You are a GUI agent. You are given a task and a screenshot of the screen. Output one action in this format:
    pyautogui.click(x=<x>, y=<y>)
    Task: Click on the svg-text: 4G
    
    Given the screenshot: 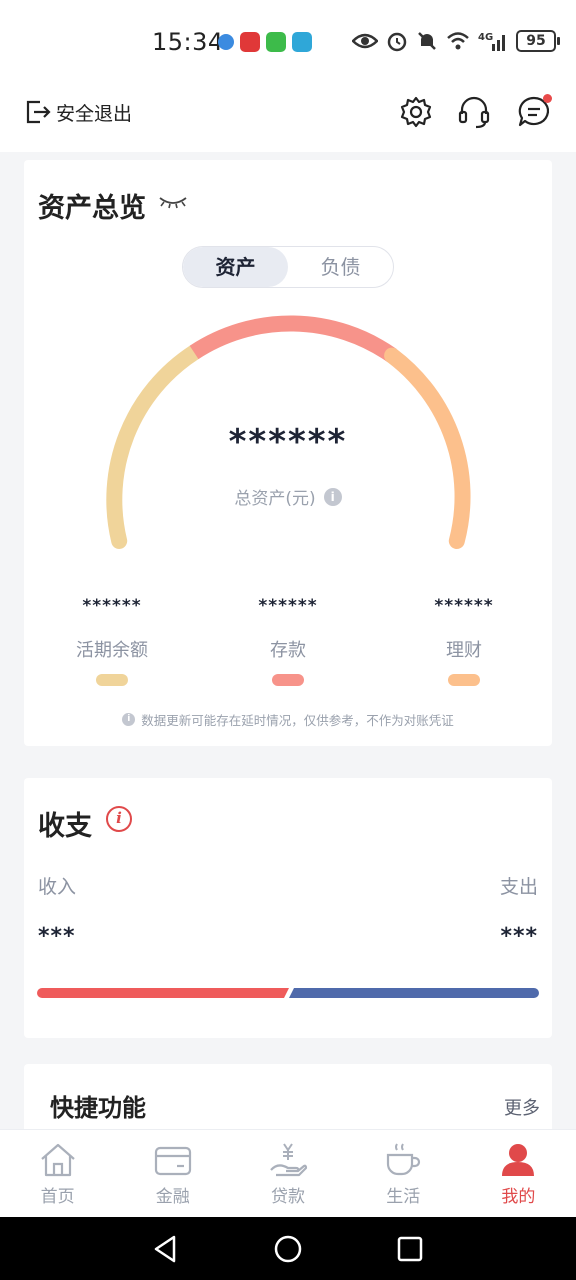 What is the action you would take?
    pyautogui.click(x=485, y=37)
    